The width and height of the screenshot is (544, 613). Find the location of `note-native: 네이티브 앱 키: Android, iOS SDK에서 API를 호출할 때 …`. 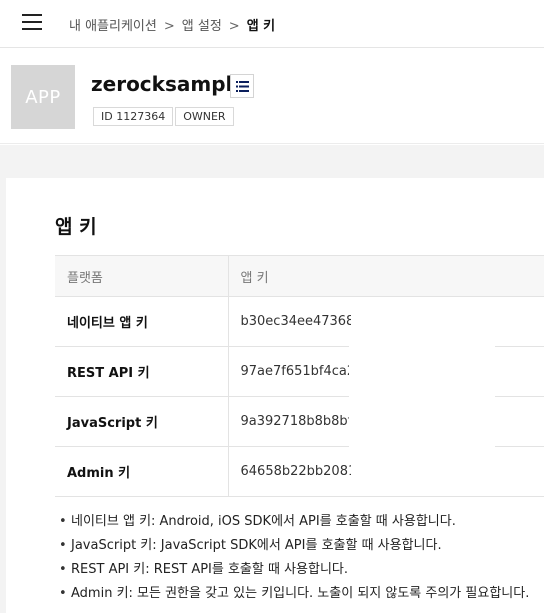

note-native: 네이티브 앱 키: Android, iOS SDK에서 API를 호출할 때 … is located at coordinates (294, 524).